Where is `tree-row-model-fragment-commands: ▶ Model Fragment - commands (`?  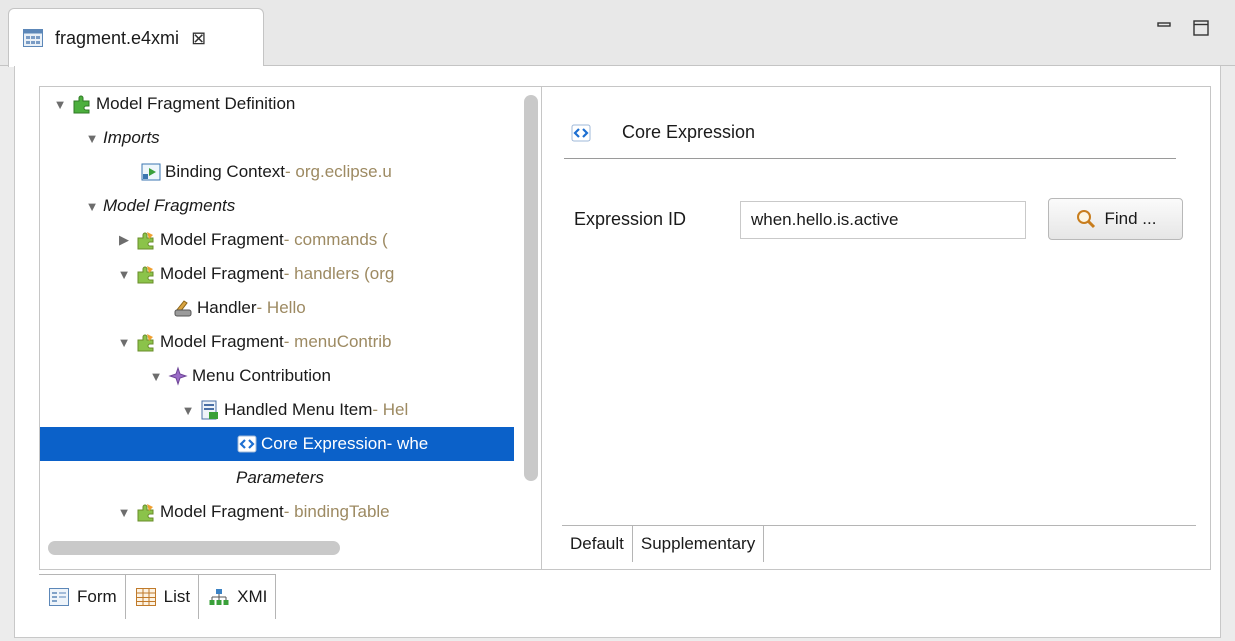 tree-row-model-fragment-commands: ▶ Model Fragment - commands ( is located at coordinates (252, 240).